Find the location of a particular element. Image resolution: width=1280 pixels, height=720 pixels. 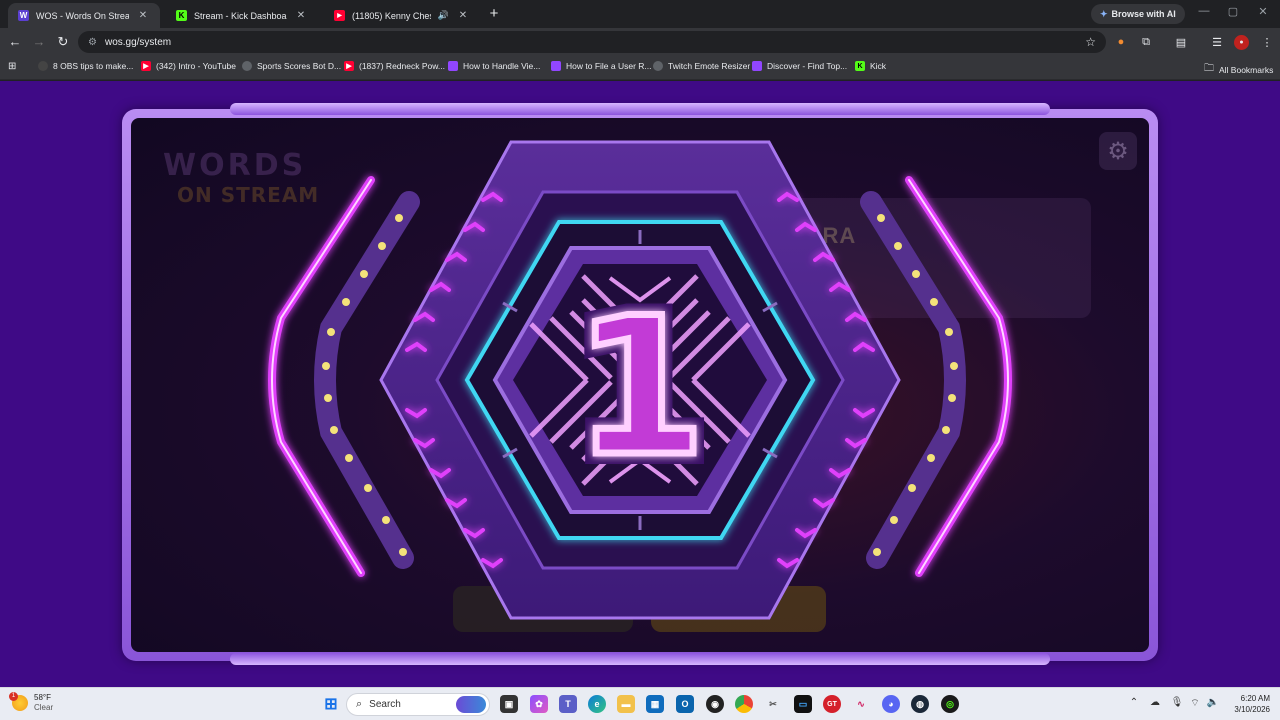

tab-title: Stream - Kick Dashboard is located at coordinates (240, 15).